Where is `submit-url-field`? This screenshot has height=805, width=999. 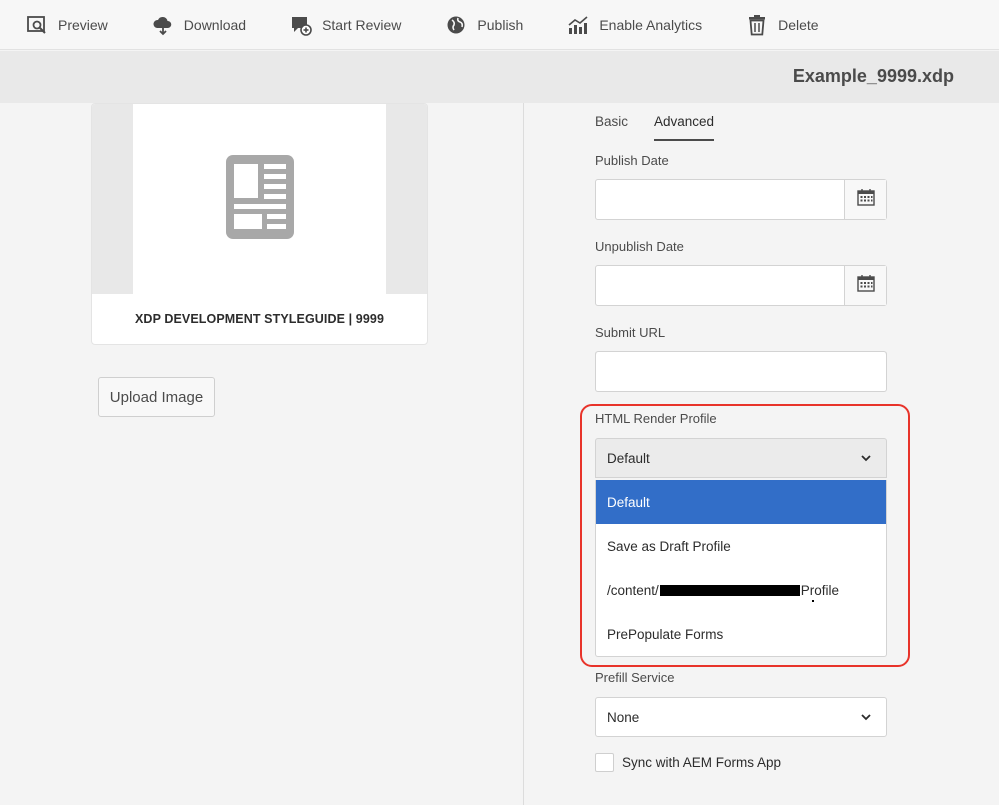
submit-url-field is located at coordinates (741, 371).